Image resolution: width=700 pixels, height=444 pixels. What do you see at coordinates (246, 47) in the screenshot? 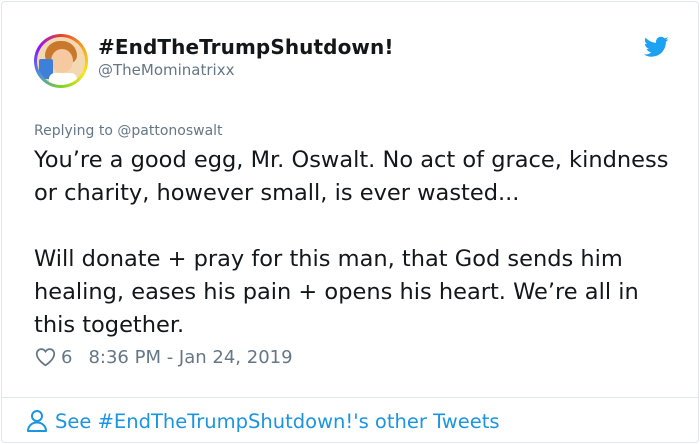
I see `author-display-name: #EndTheTrumpShutdown!` at bounding box center [246, 47].